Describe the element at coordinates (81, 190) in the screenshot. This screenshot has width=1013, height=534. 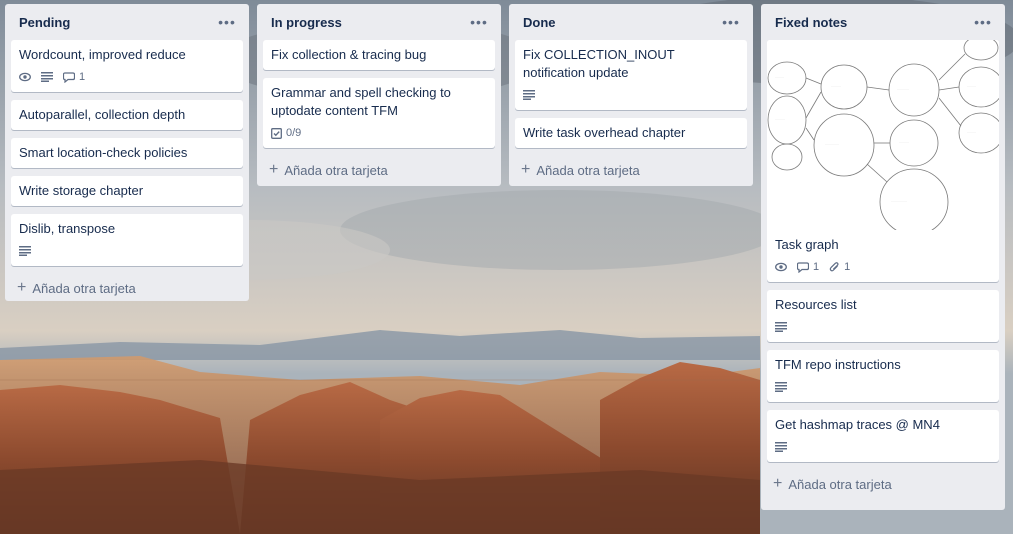
I see `card-title: Write storage chapter` at that location.